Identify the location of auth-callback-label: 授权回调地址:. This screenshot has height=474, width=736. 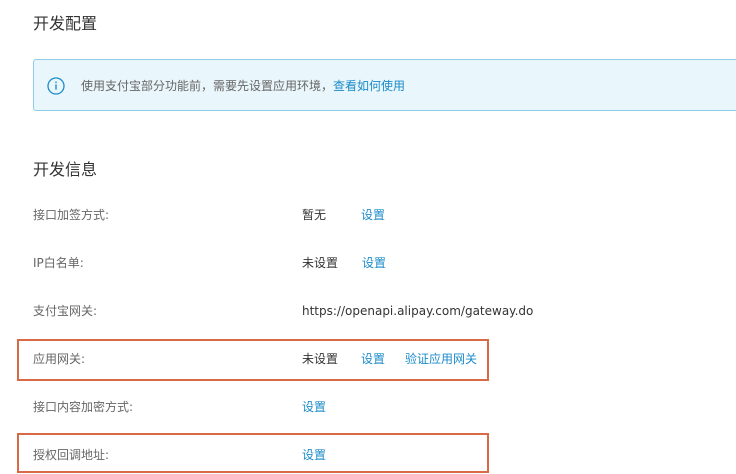
(71, 455).